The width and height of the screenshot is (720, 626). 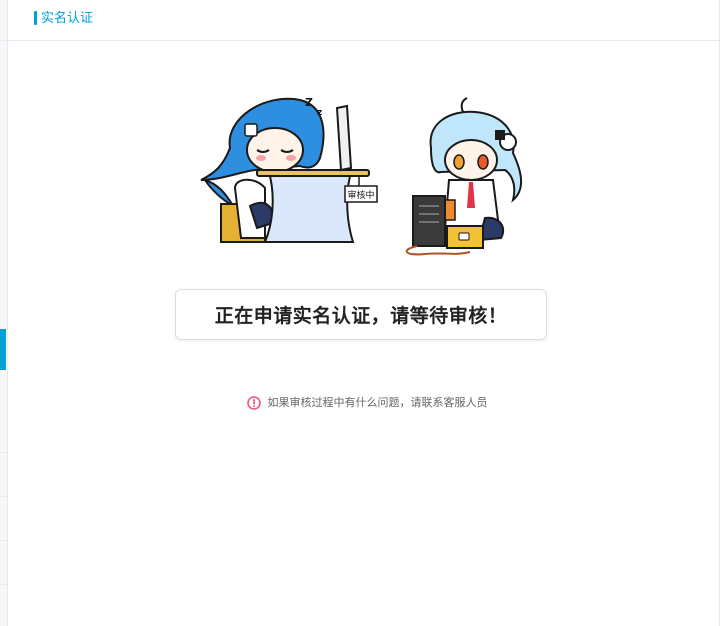 What do you see at coordinates (253, 403) in the screenshot?
I see `exclamation-circle-icon` at bounding box center [253, 403].